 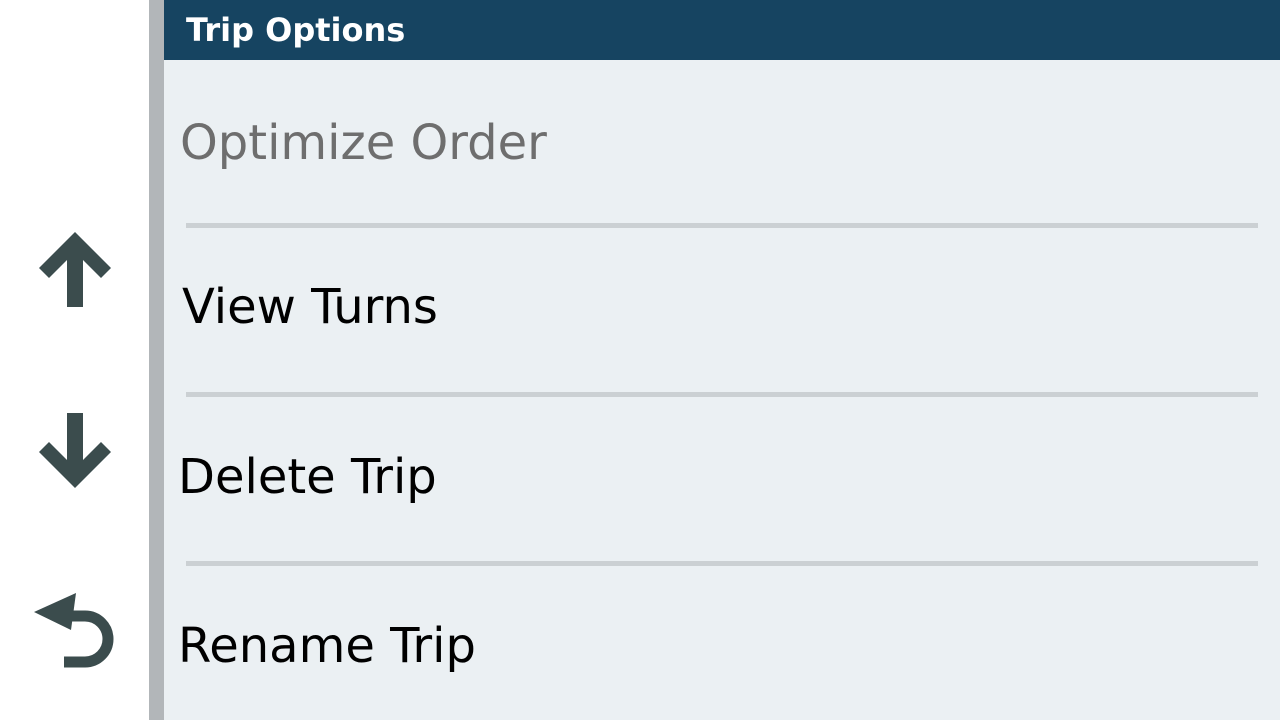 I want to click on back-icon, so click(x=73, y=630).